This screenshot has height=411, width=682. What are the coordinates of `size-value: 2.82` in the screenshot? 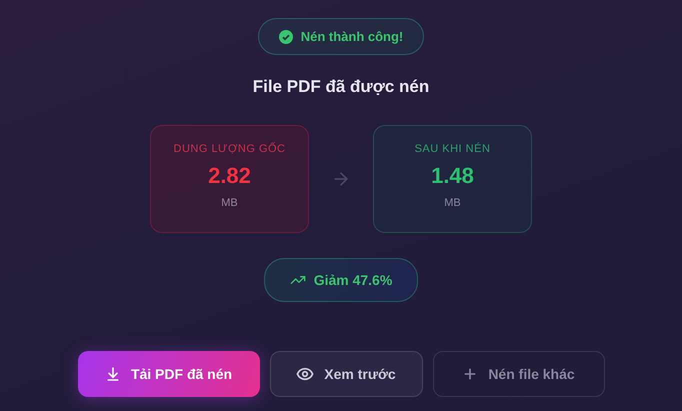 It's located at (229, 176).